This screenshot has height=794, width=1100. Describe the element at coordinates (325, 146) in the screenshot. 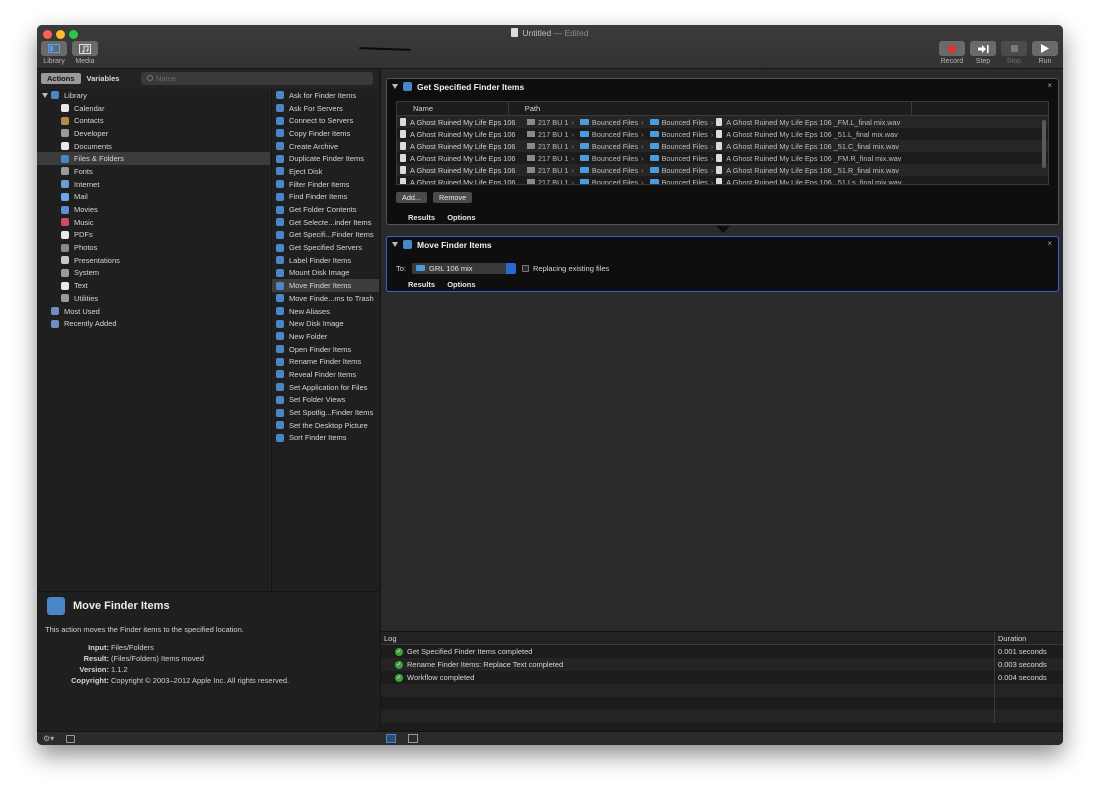

I see `action-item: Create Archive` at that location.